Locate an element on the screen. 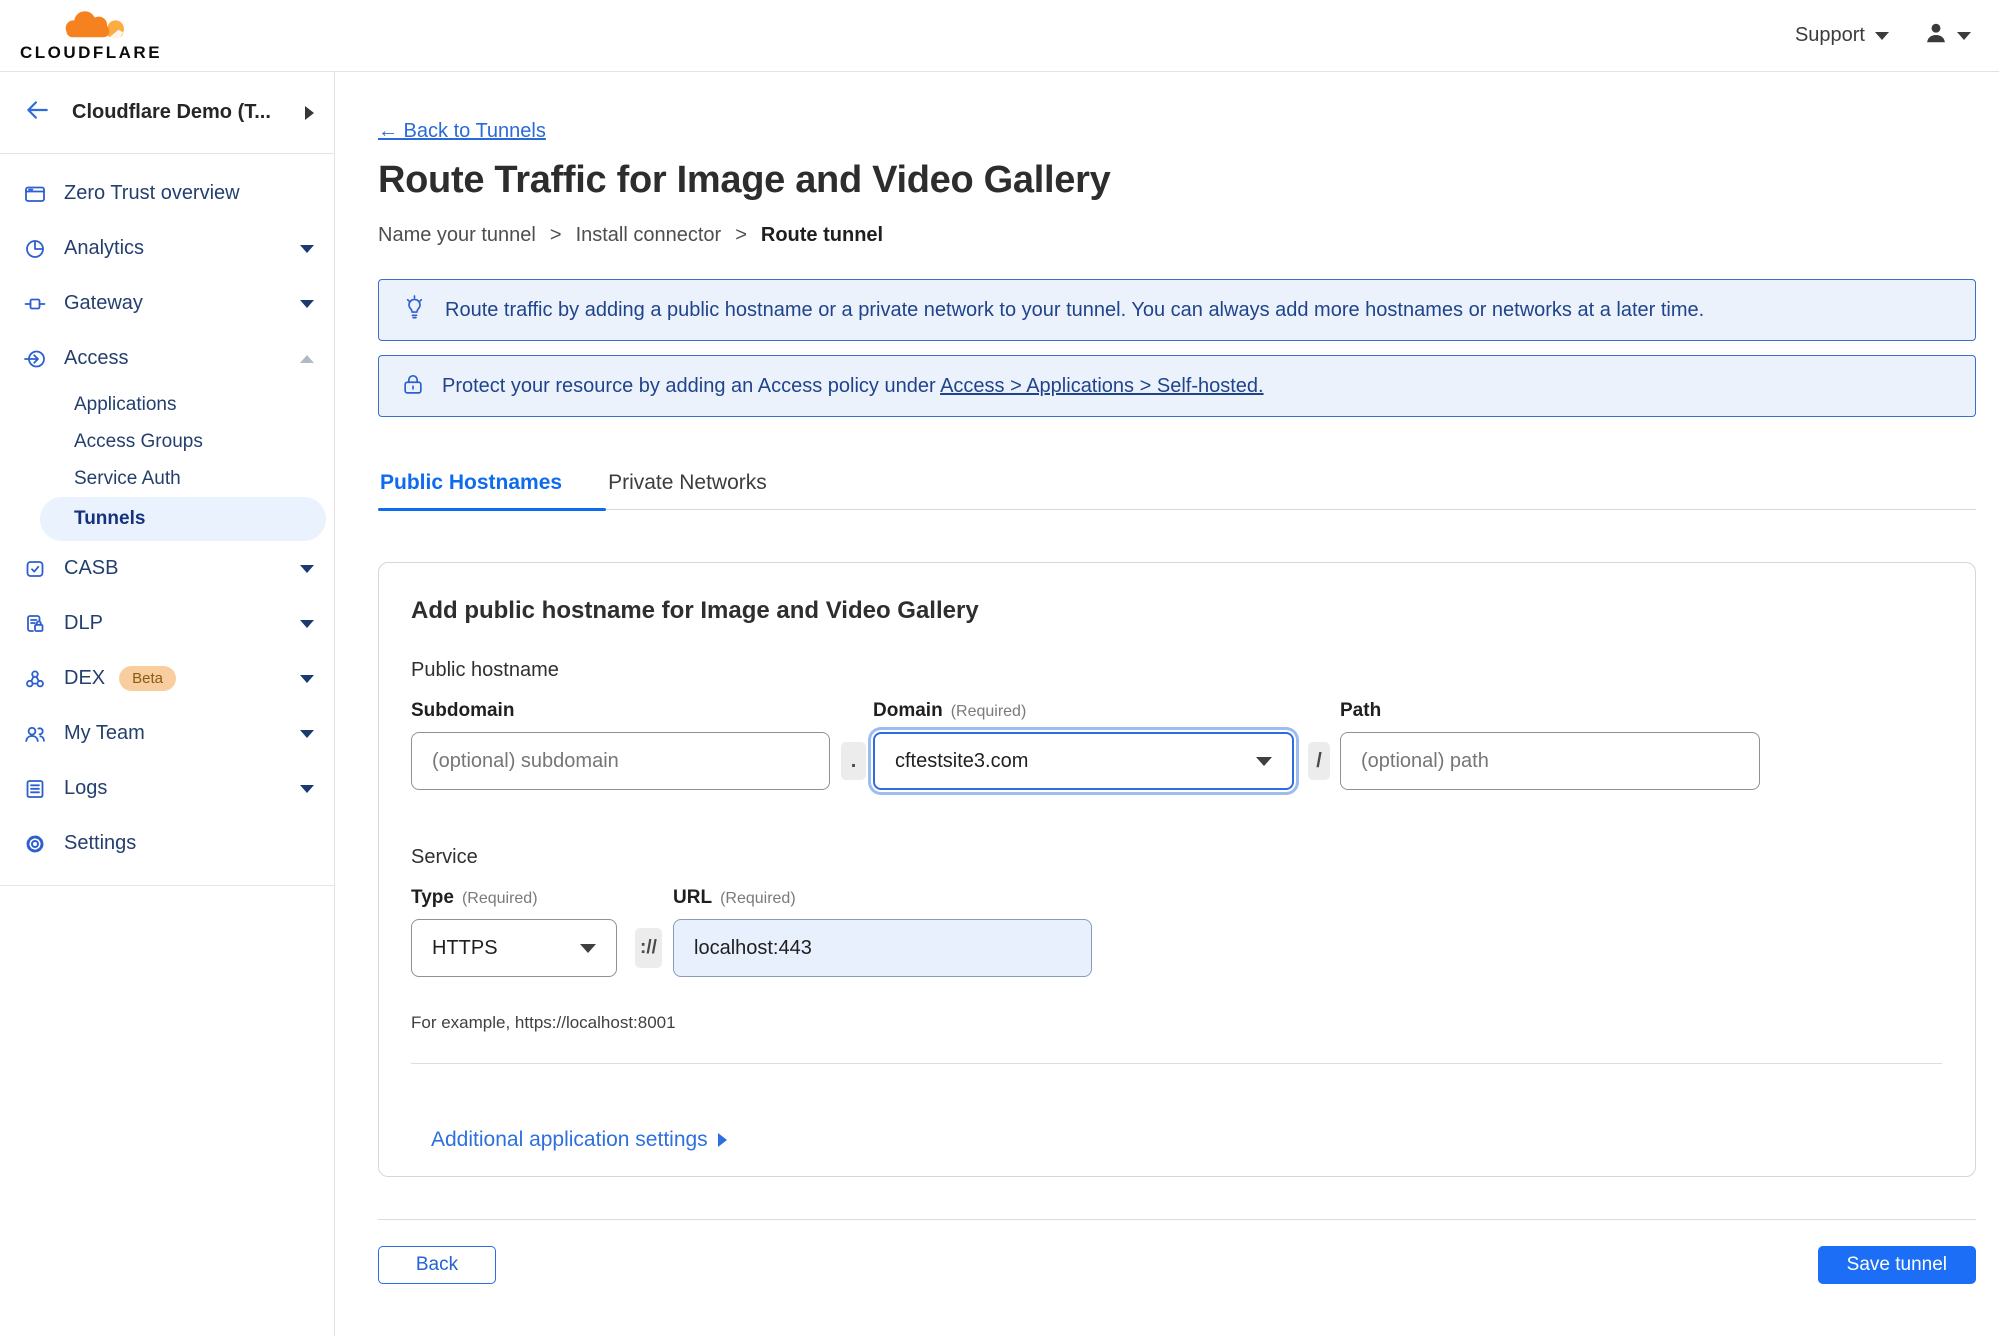  subdomain-group: Subdomain is located at coordinates (620, 745).